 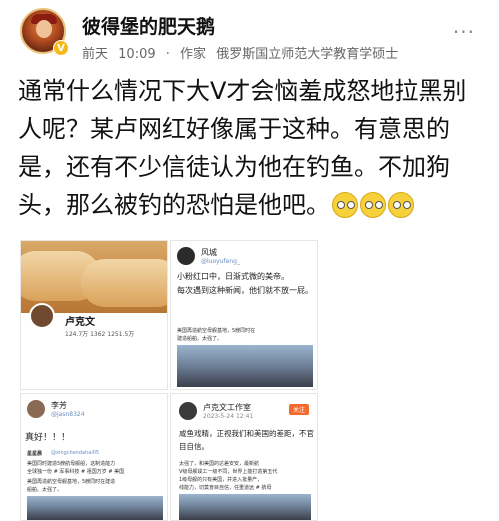 What do you see at coordinates (35, 454) in the screenshot?
I see `repost-user: 星星晨` at bounding box center [35, 454].